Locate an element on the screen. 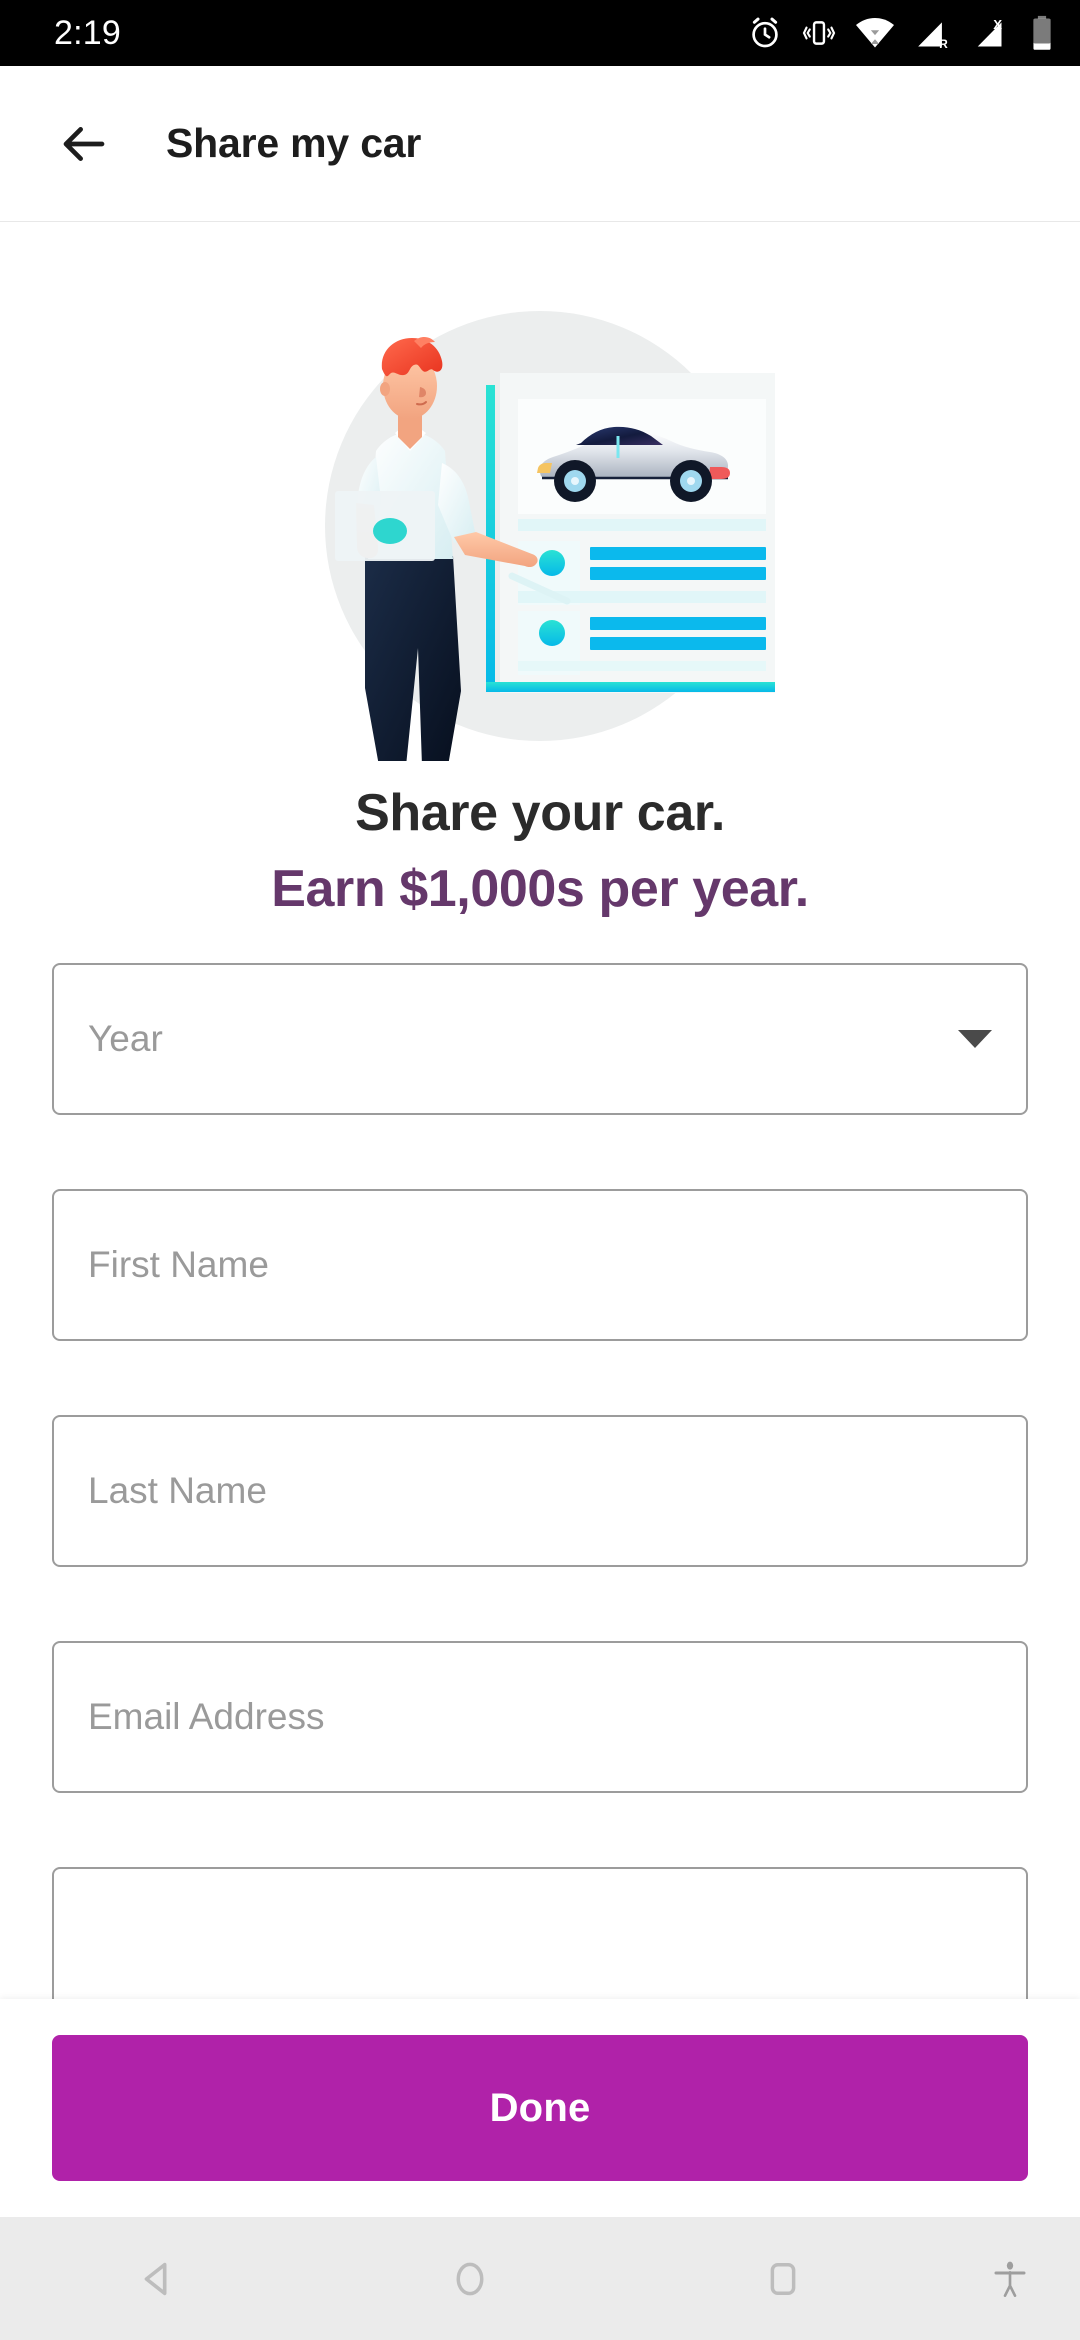 The image size is (1080, 2340). first-name-placeholder: First Name is located at coordinates (178, 1264).